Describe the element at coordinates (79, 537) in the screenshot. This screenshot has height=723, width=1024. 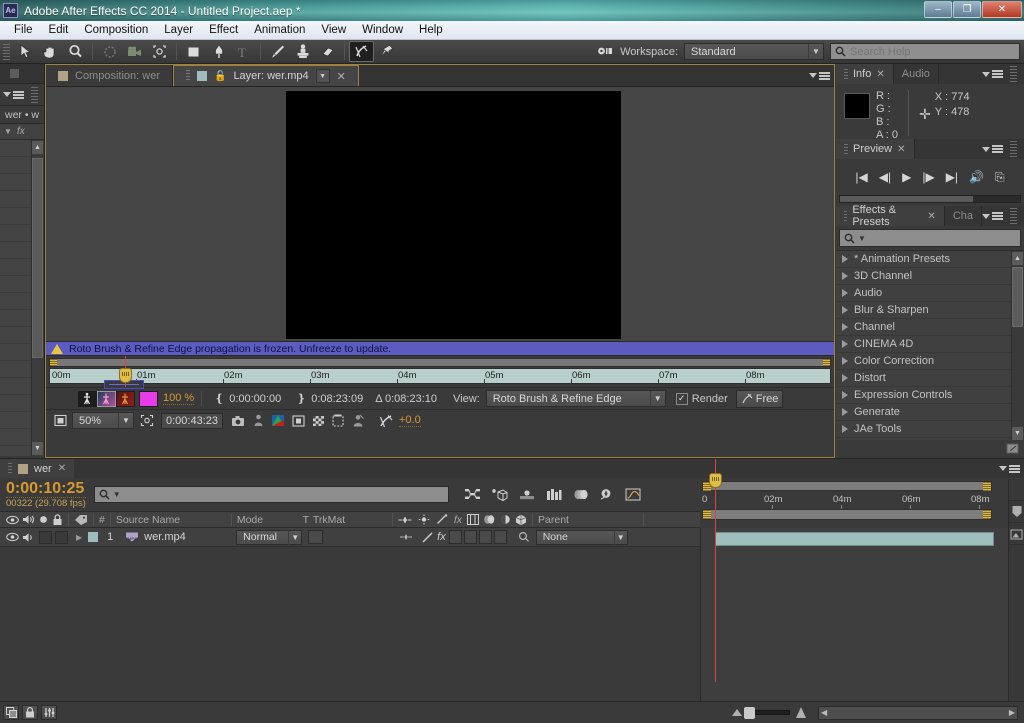
I see `layer-expand-triangle-icon: ▶` at that location.